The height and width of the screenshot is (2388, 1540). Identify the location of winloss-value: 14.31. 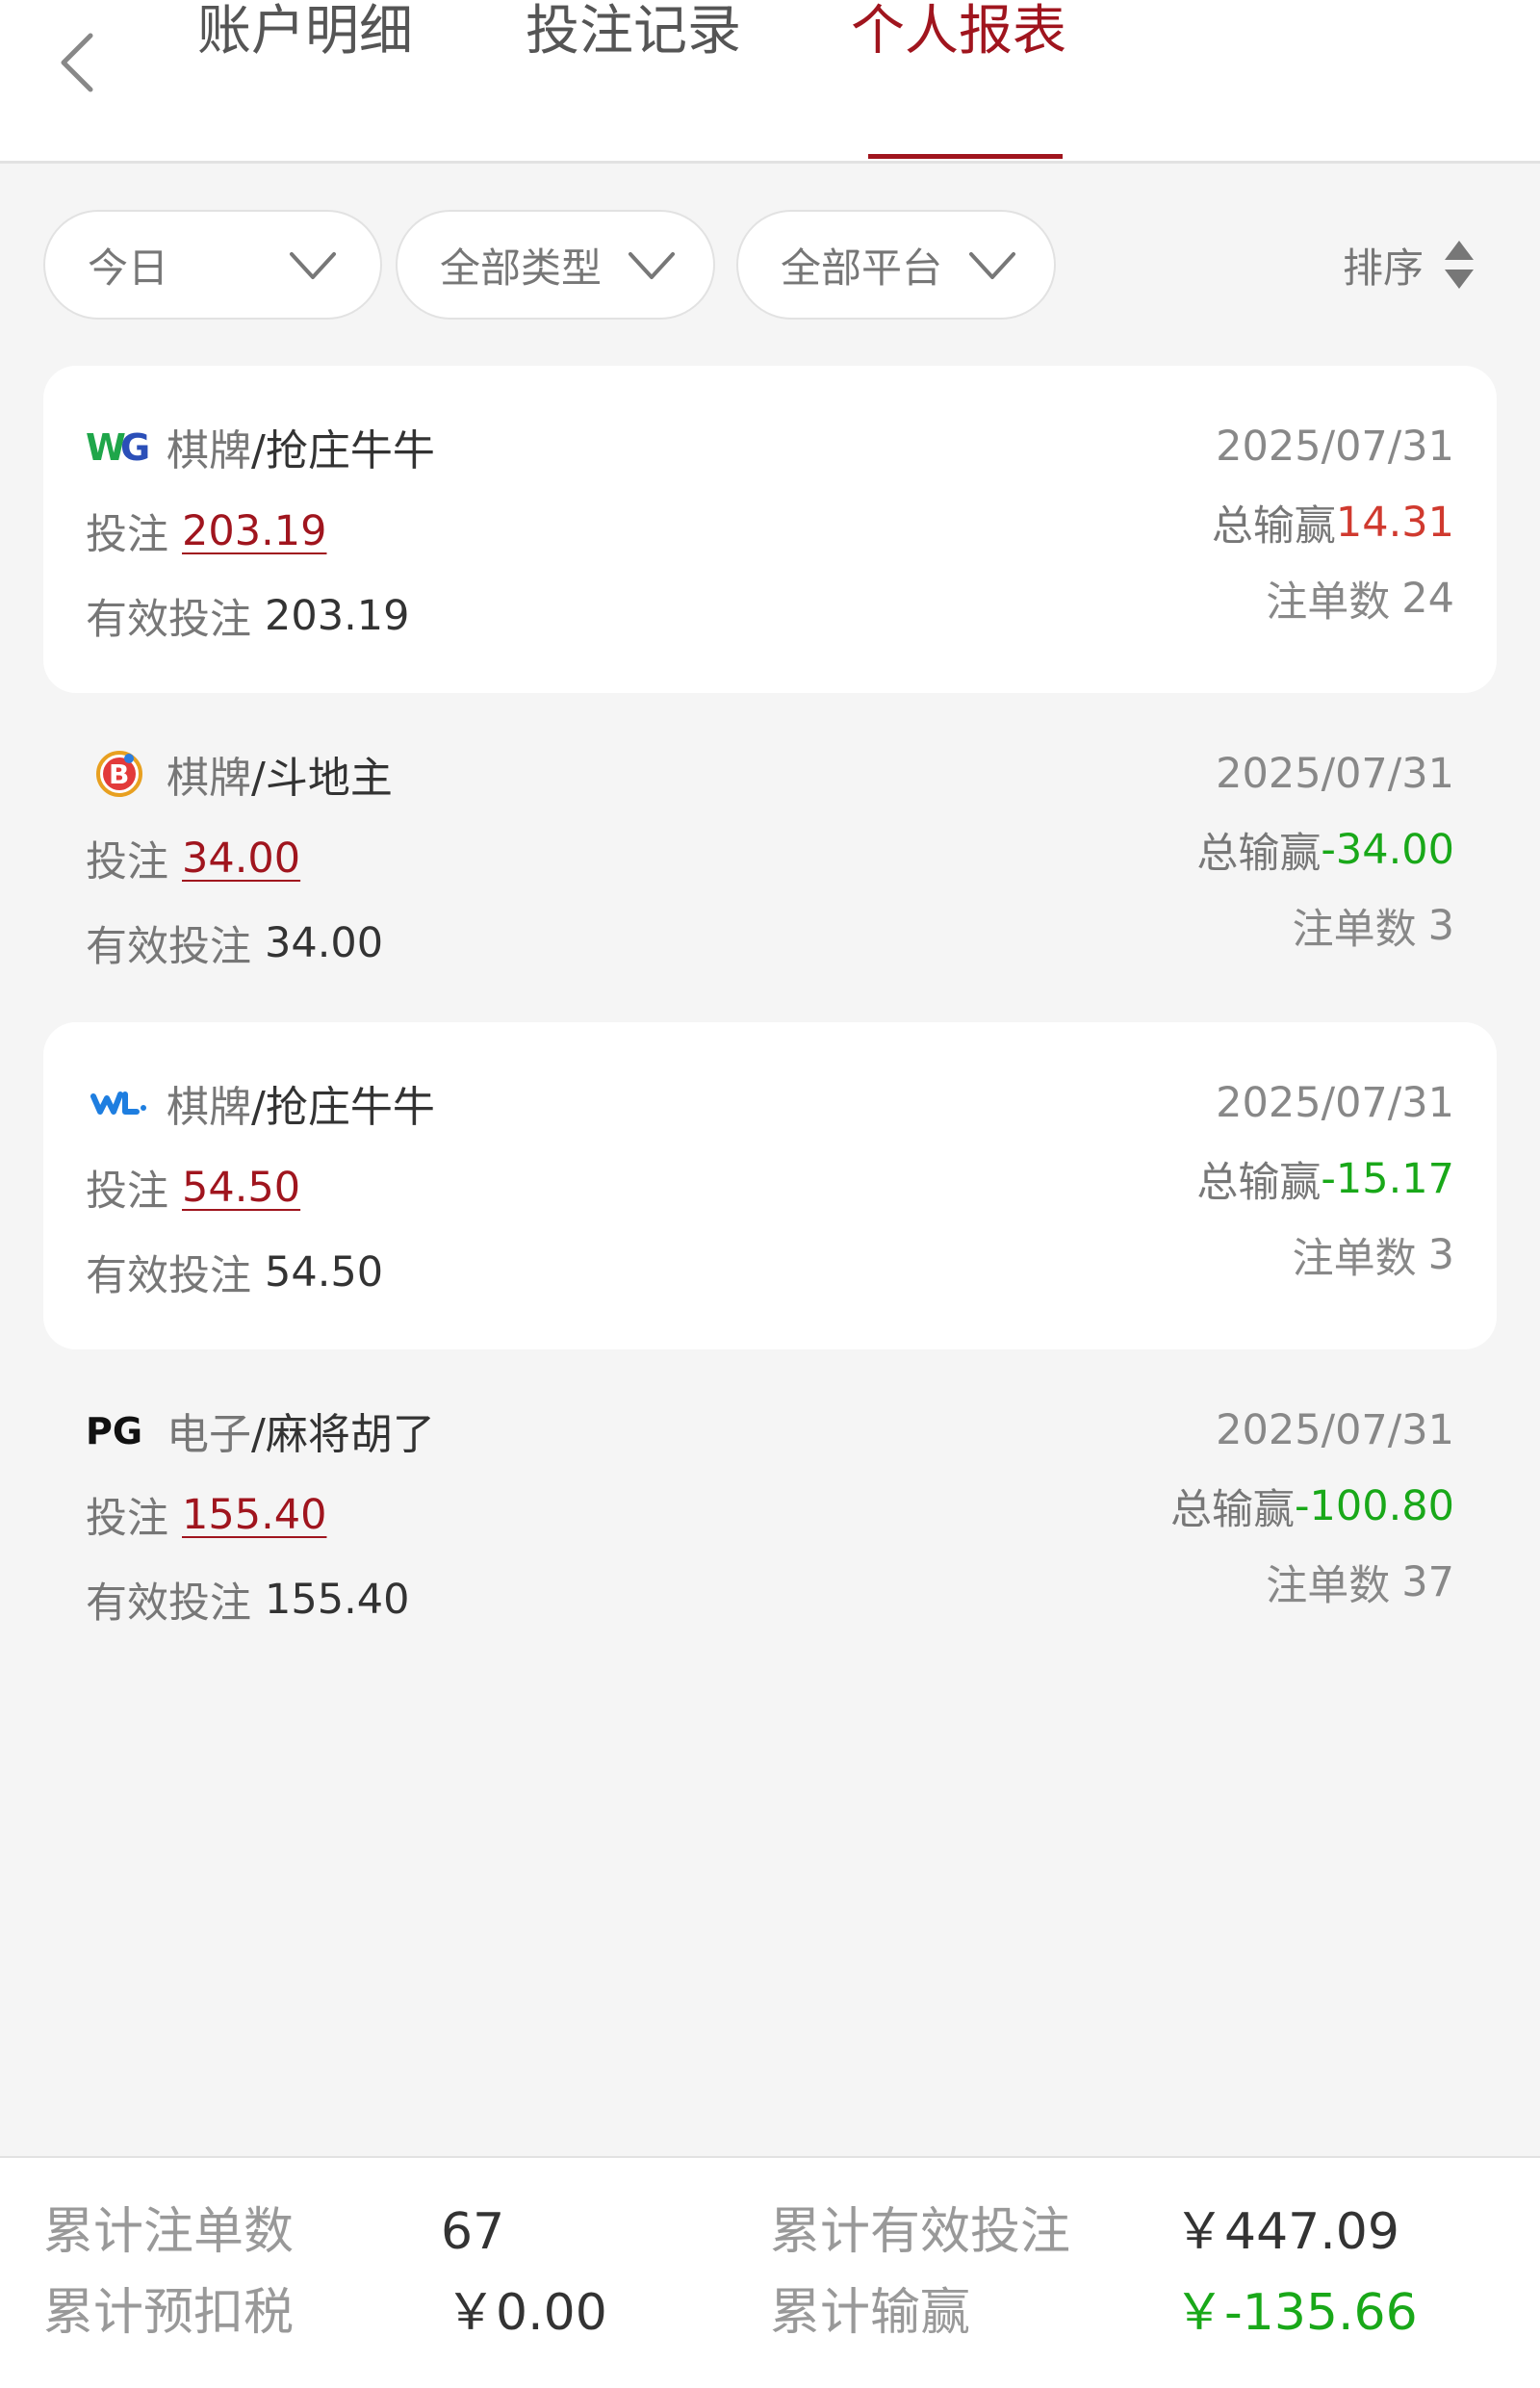
(1394, 523).